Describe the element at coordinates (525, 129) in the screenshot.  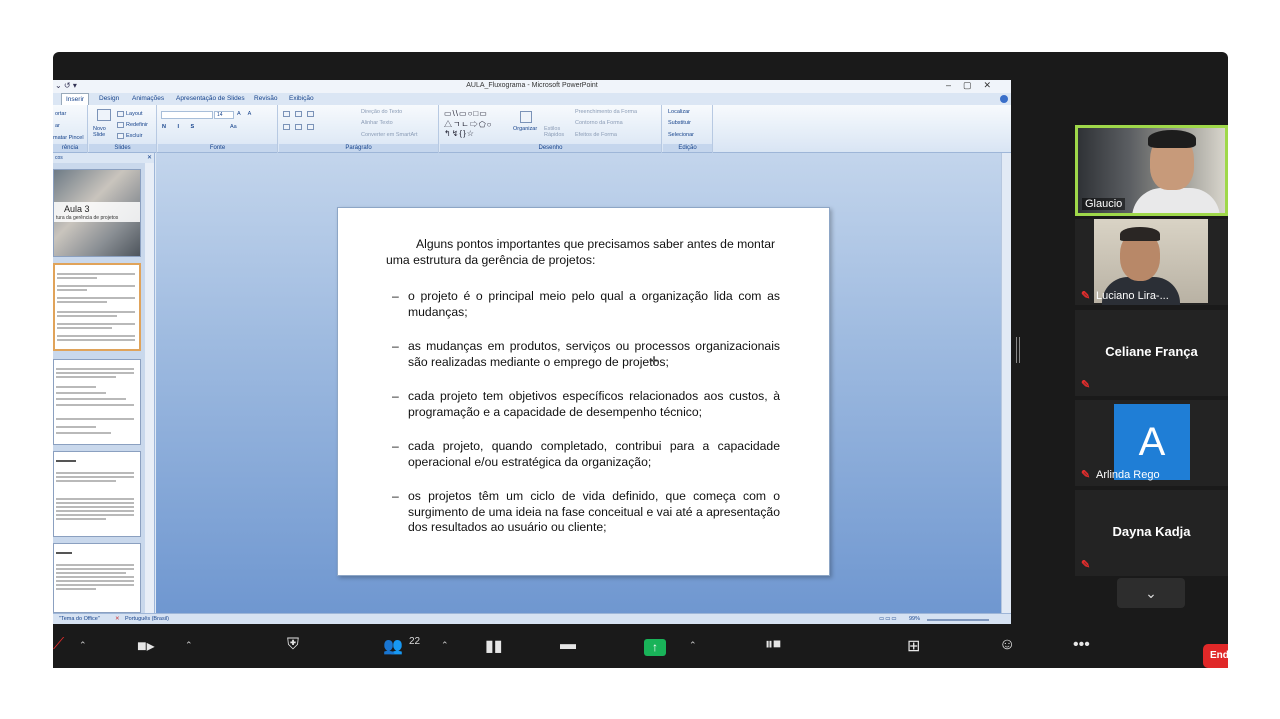
I see `arrange-button: Organizar` at that location.